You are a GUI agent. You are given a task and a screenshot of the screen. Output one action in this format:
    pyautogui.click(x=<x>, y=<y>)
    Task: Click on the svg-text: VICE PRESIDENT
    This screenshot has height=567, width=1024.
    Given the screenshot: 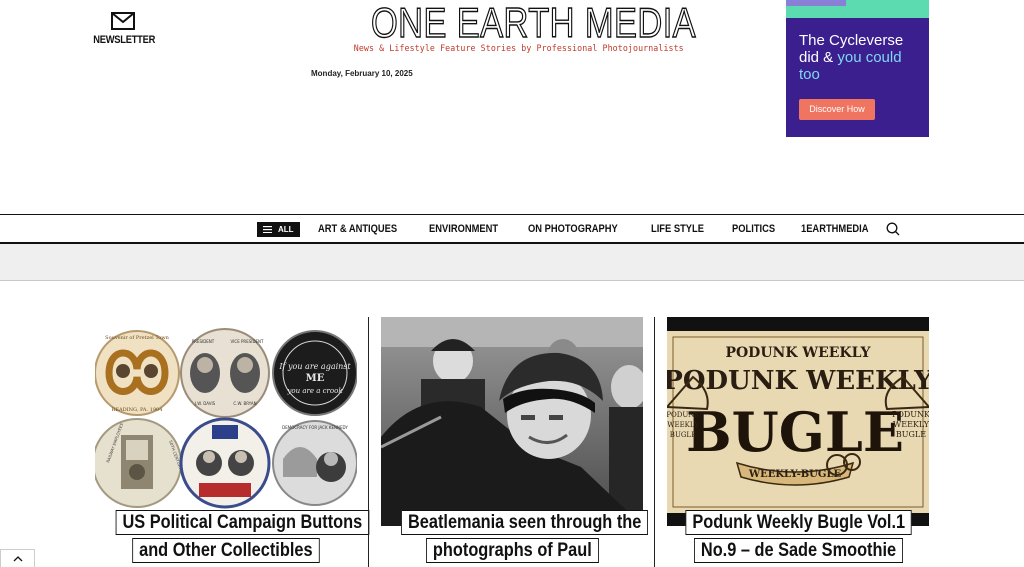 What is the action you would take?
    pyautogui.click(x=248, y=341)
    